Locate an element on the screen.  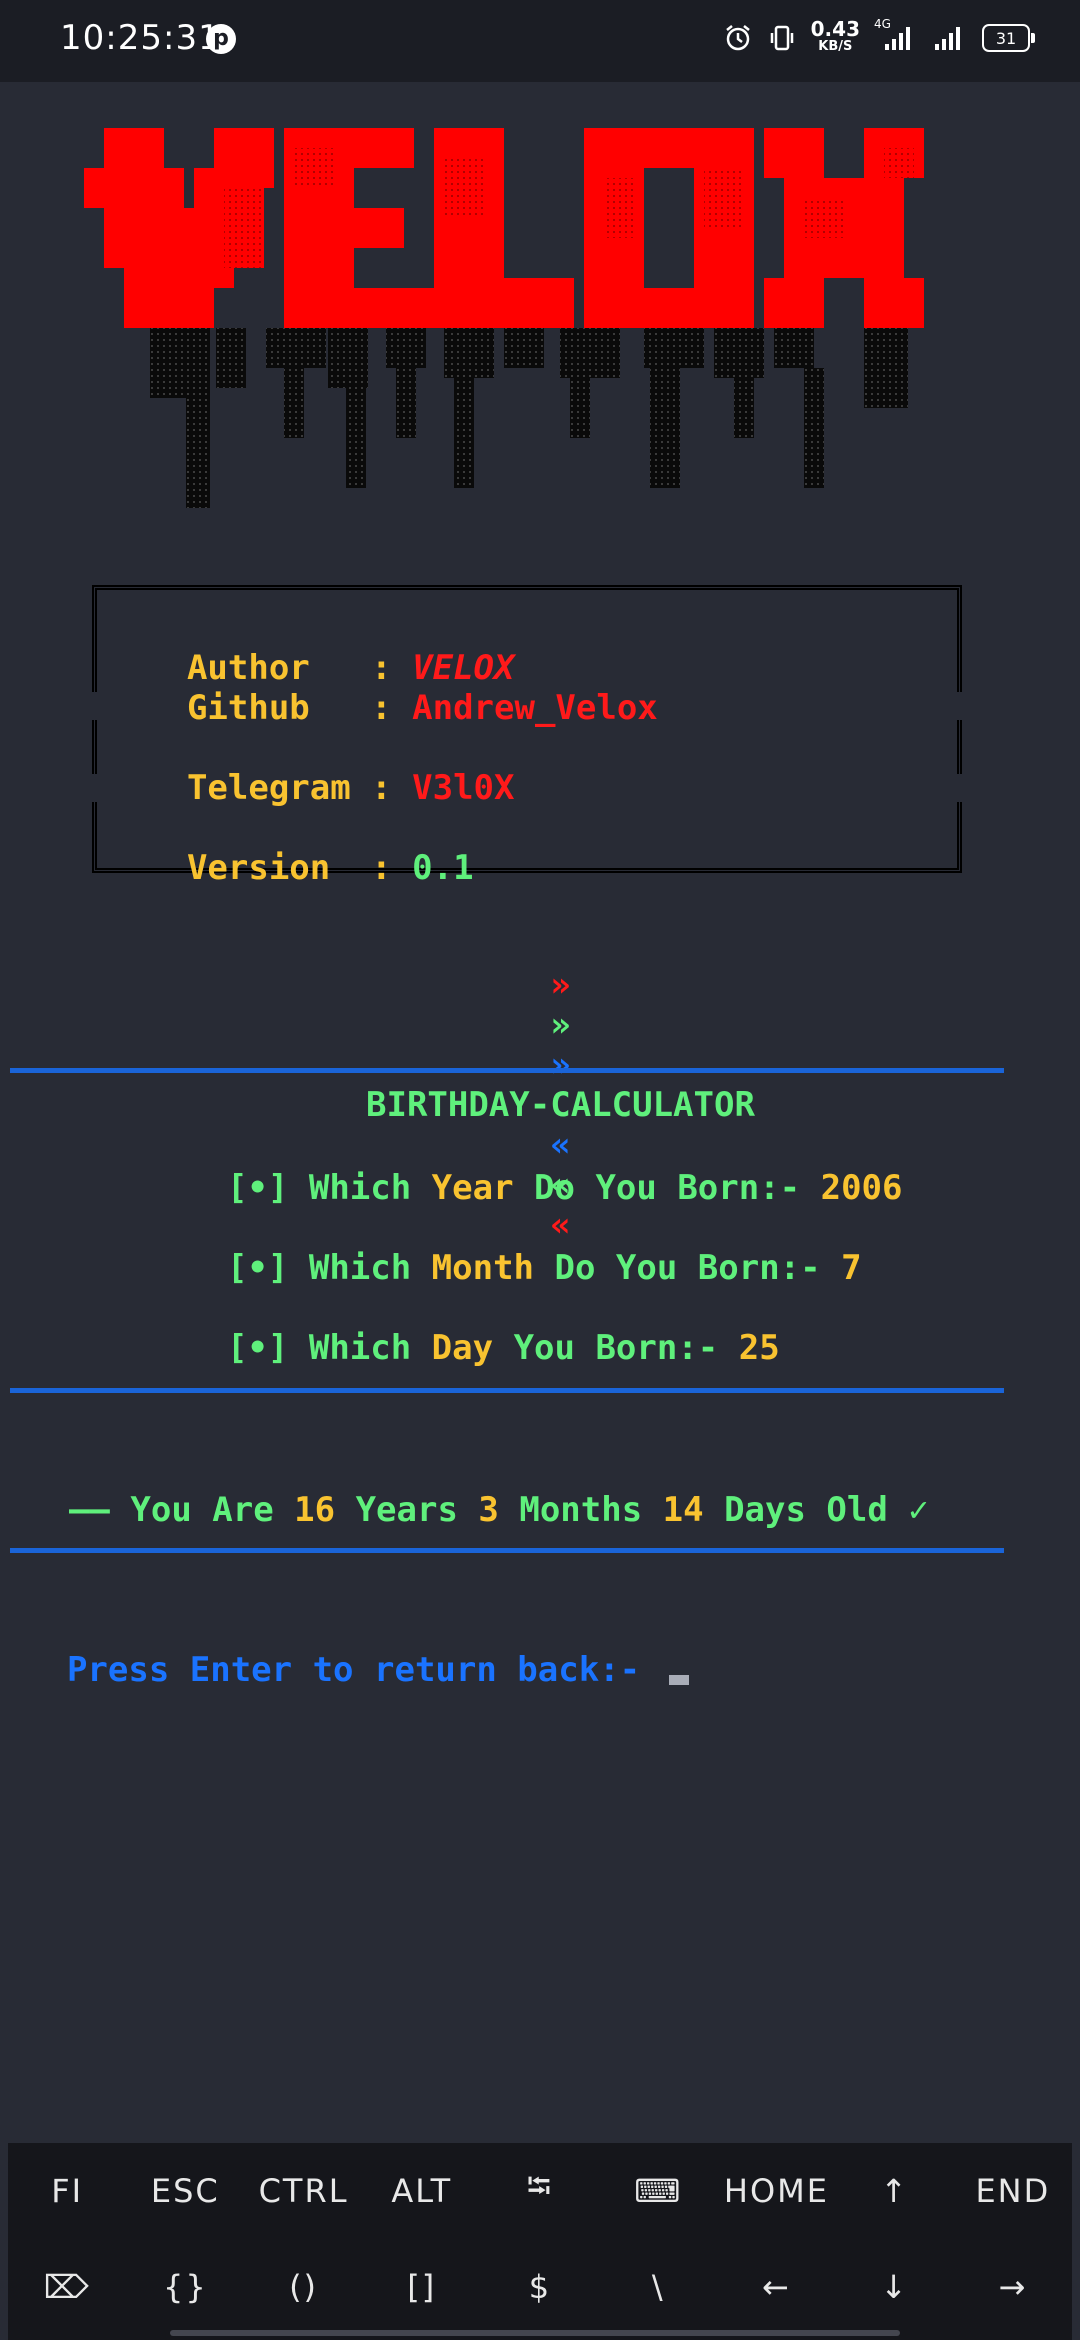
network-type: 4G is located at coordinates (882, 24).